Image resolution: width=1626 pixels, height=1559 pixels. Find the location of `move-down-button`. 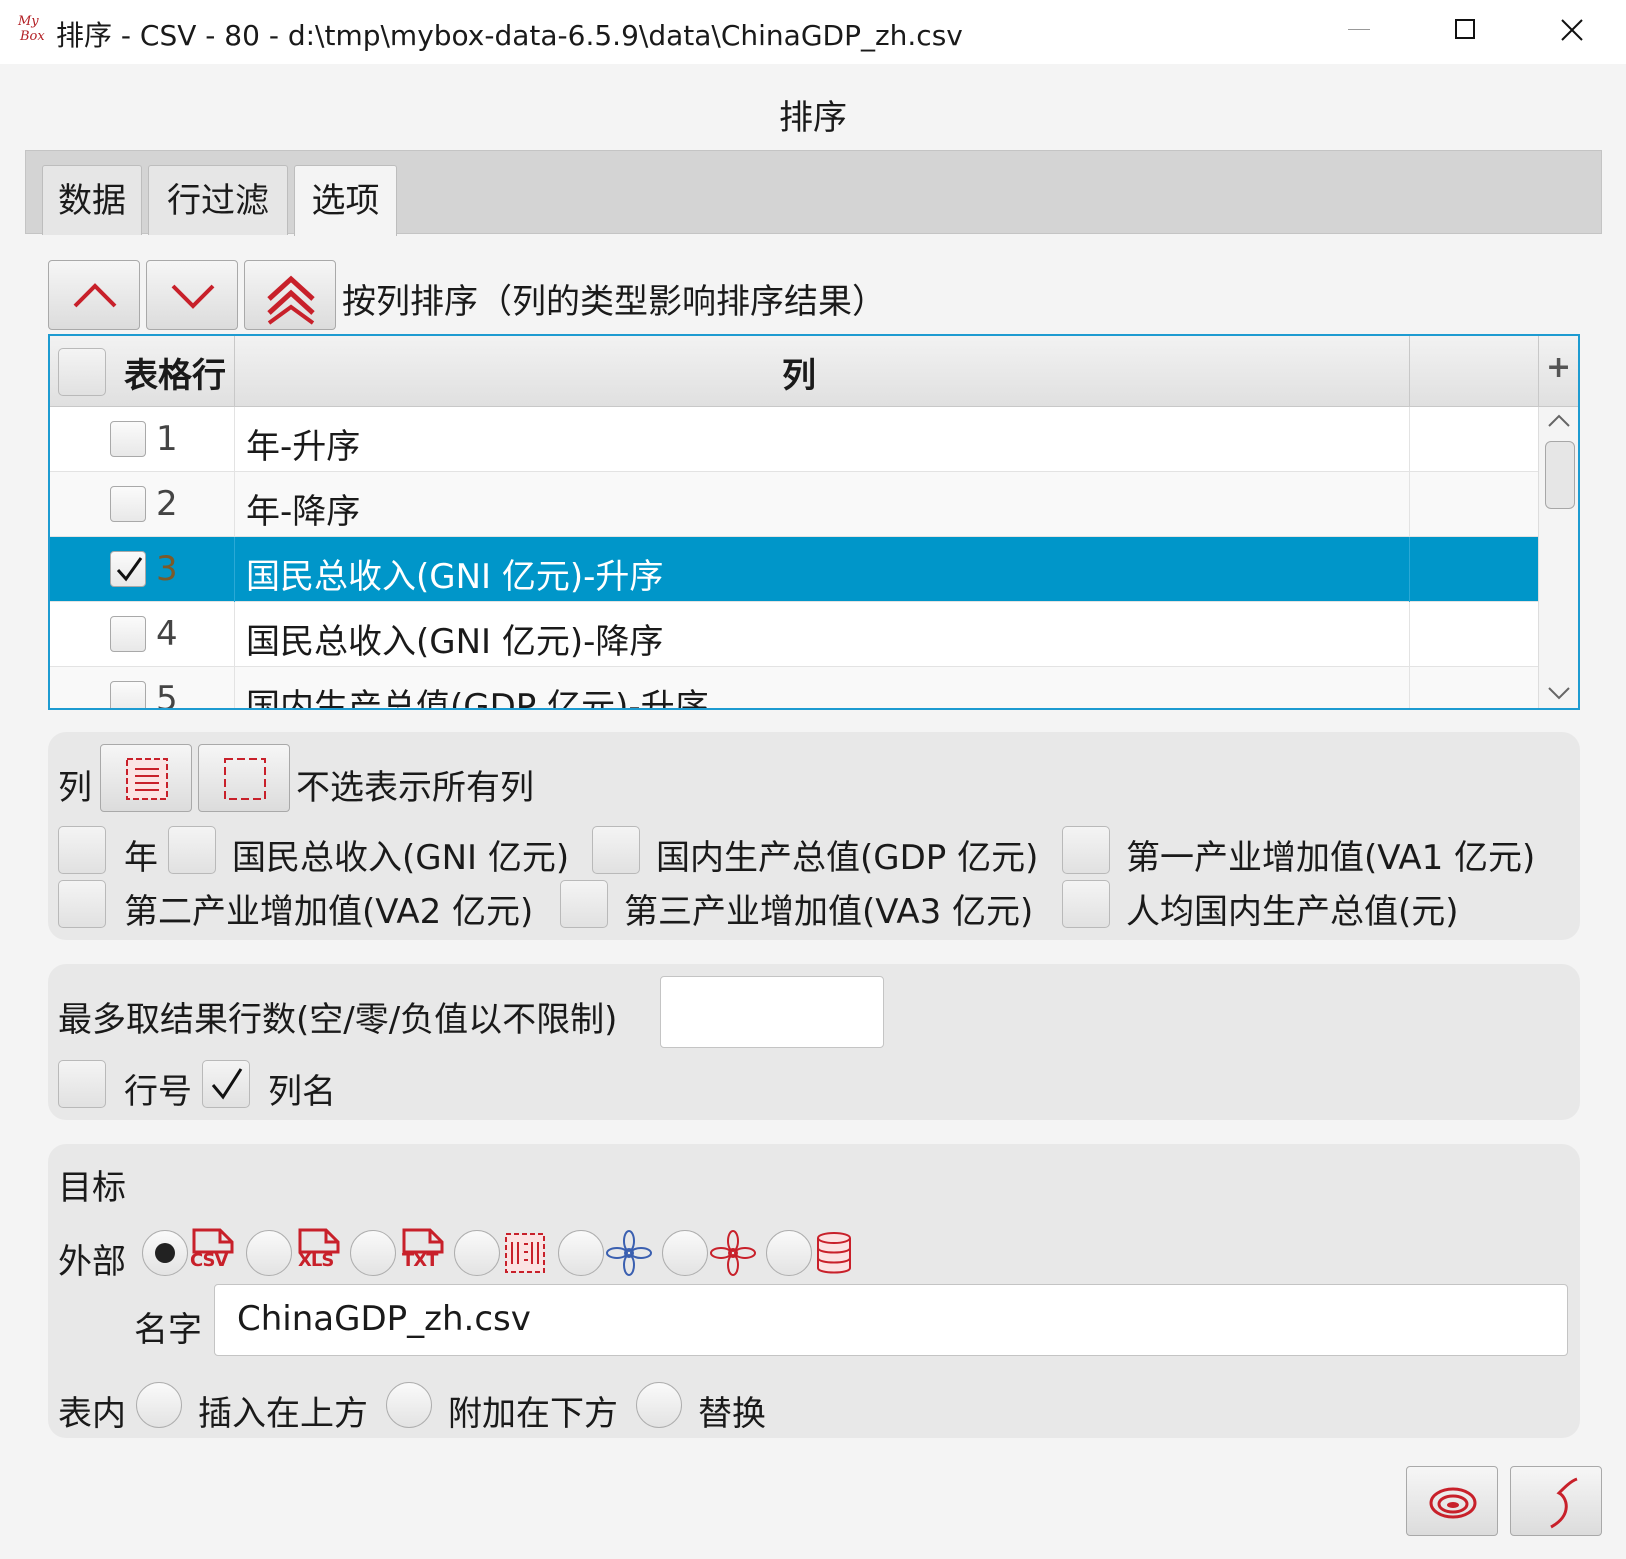

move-down-button is located at coordinates (192, 295).